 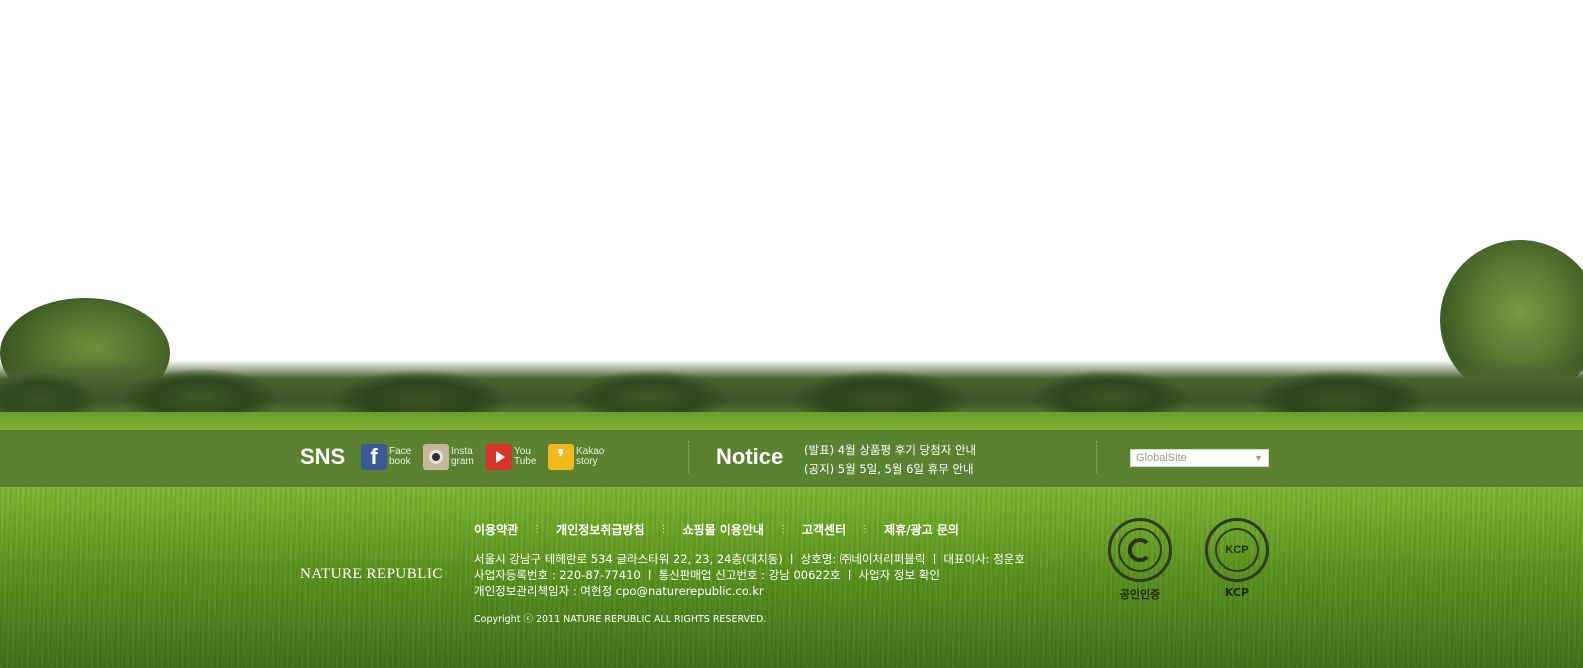 What do you see at coordinates (600, 529) in the screenshot?
I see `privacy-policy-link: 개인정보취급방침` at bounding box center [600, 529].